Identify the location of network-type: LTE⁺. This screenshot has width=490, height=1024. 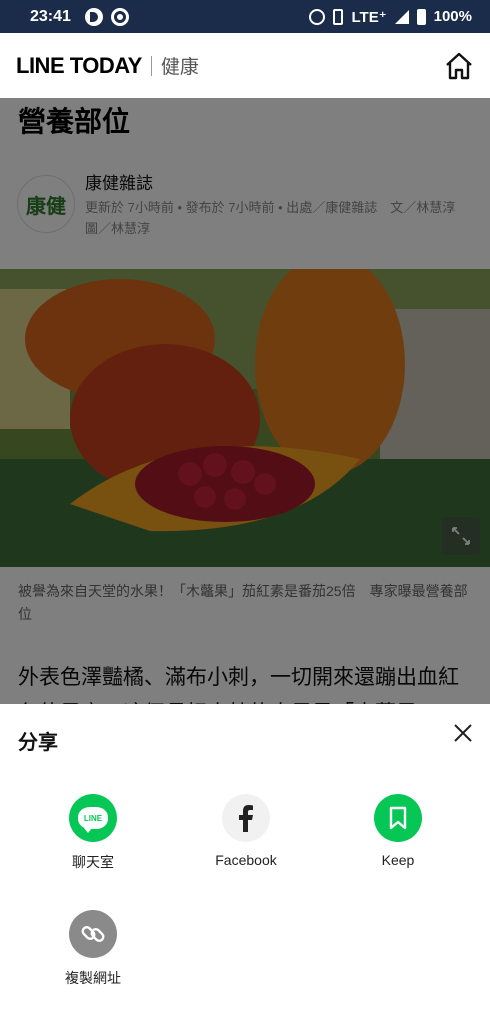
(369, 17).